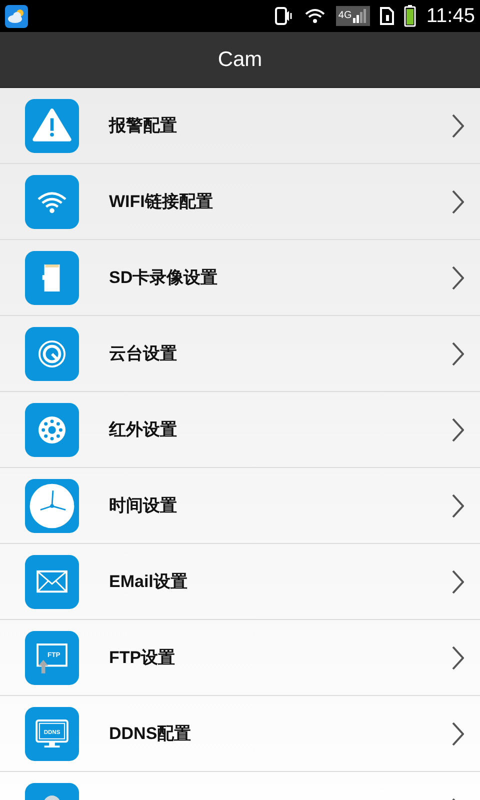 This screenshot has height=800, width=480. Describe the element at coordinates (52, 353) in the screenshot. I see `dial-icon` at that location.